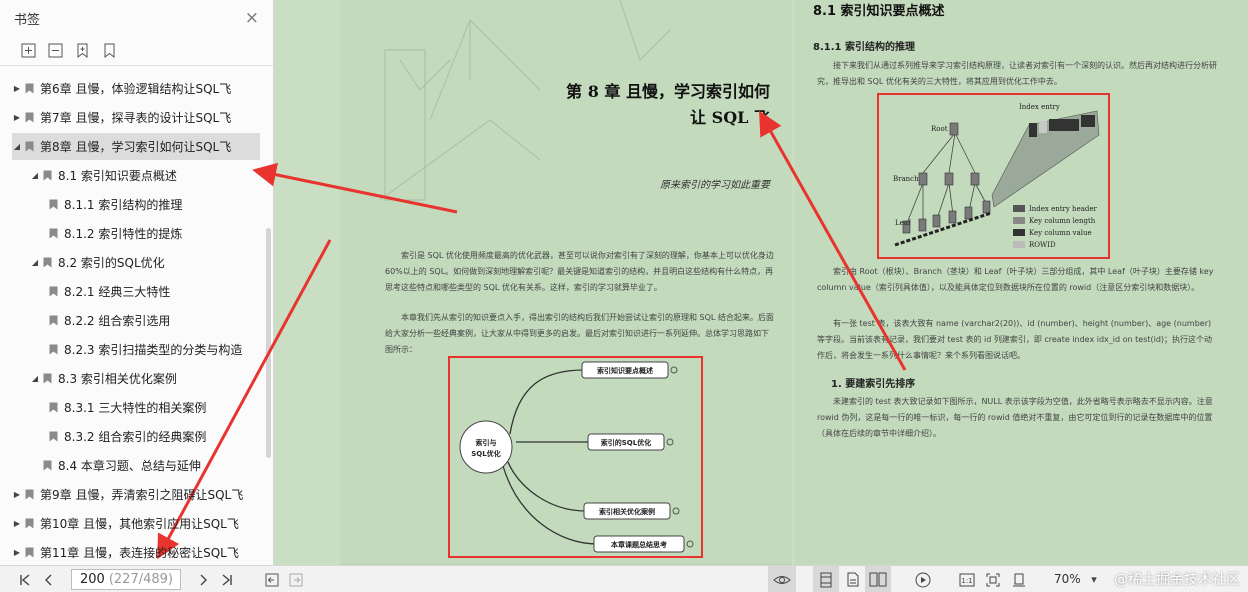 This screenshot has width=1248, height=592. What do you see at coordinates (55, 50) in the screenshot?
I see `collapse-all-icon` at bounding box center [55, 50].